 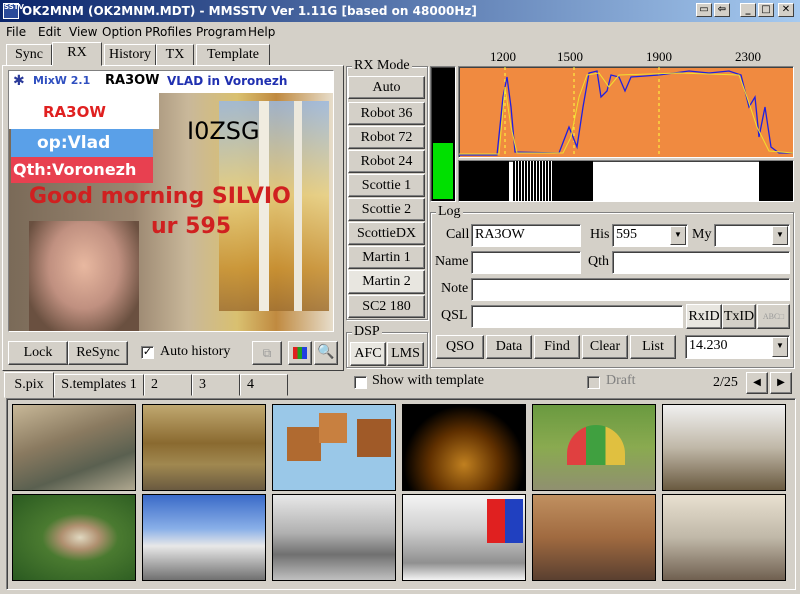 I want to click on call-field: RA3OW, so click(x=526, y=235).